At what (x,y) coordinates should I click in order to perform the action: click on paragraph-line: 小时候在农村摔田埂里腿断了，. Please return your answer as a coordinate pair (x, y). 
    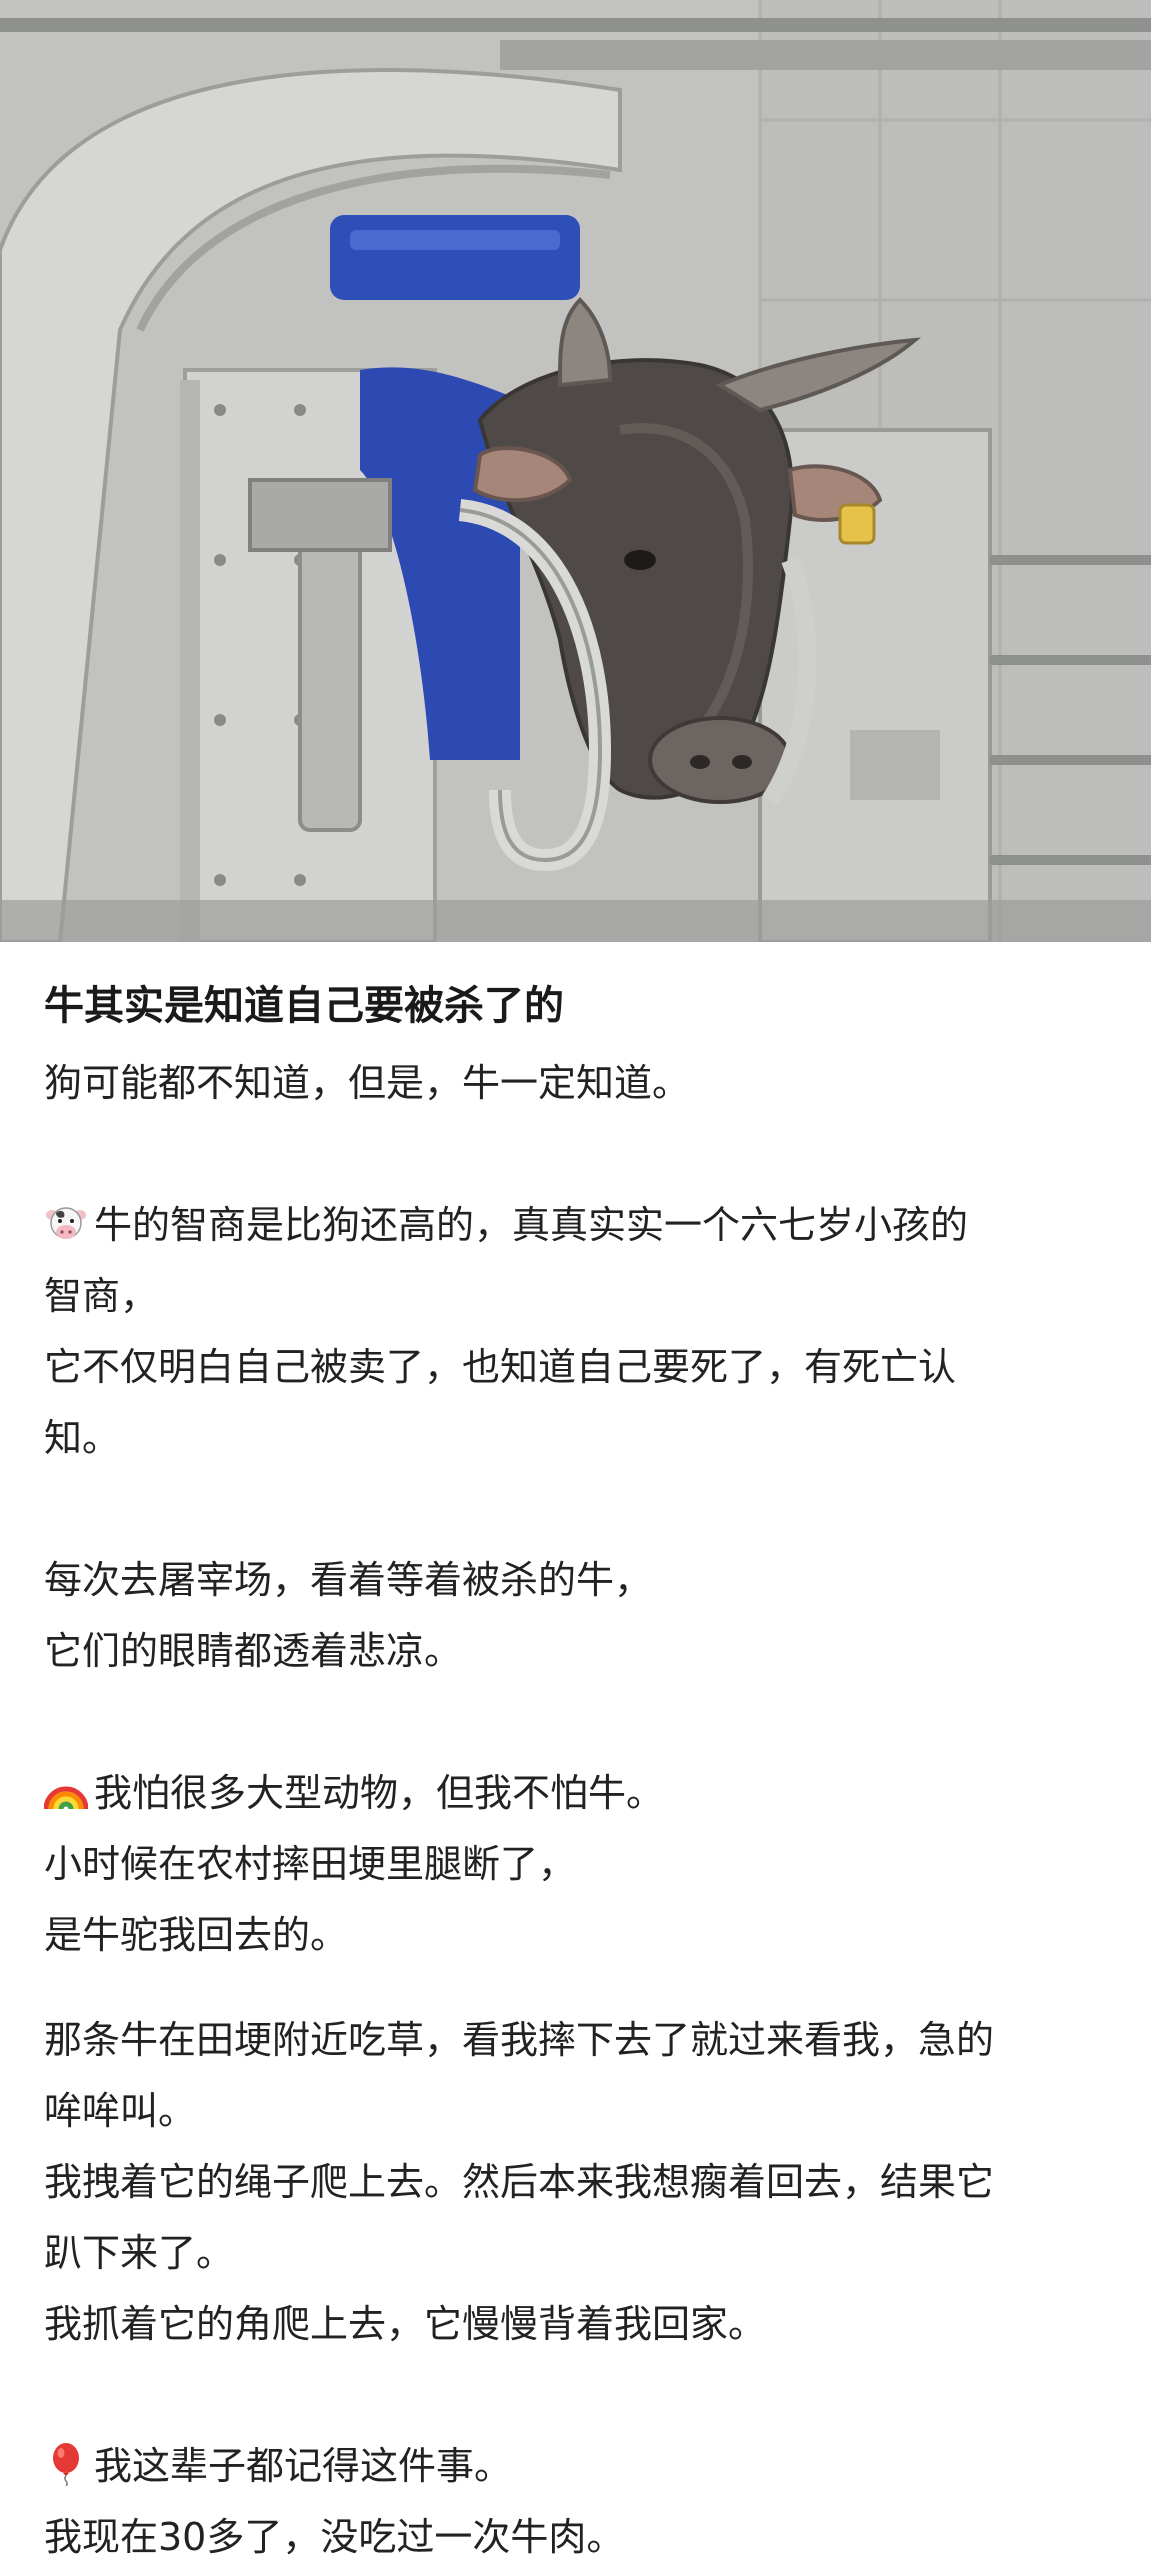
    Looking at the image, I should click on (310, 1864).